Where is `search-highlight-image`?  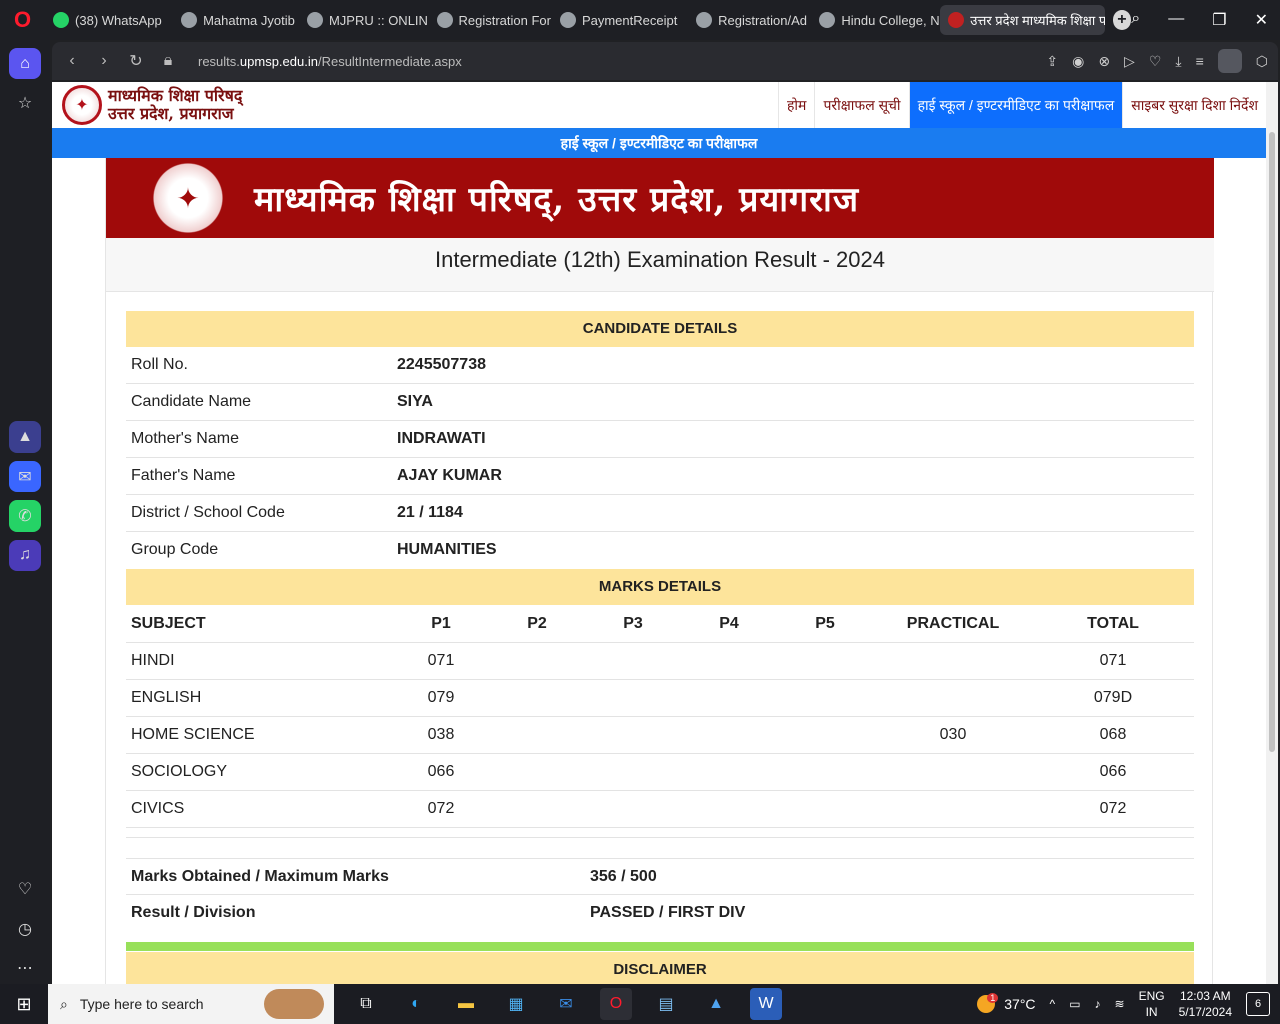
search-highlight-image is located at coordinates (294, 1004).